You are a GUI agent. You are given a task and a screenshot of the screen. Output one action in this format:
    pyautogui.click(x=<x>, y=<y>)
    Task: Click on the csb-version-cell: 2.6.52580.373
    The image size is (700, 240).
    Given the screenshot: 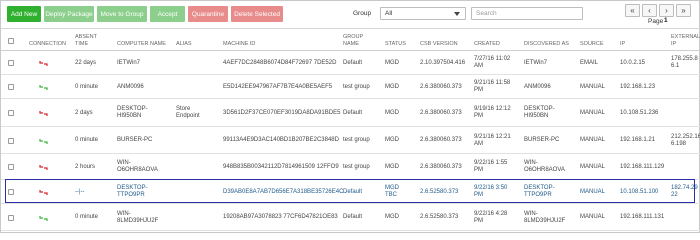 What is the action you would take?
    pyautogui.click(x=439, y=192)
    